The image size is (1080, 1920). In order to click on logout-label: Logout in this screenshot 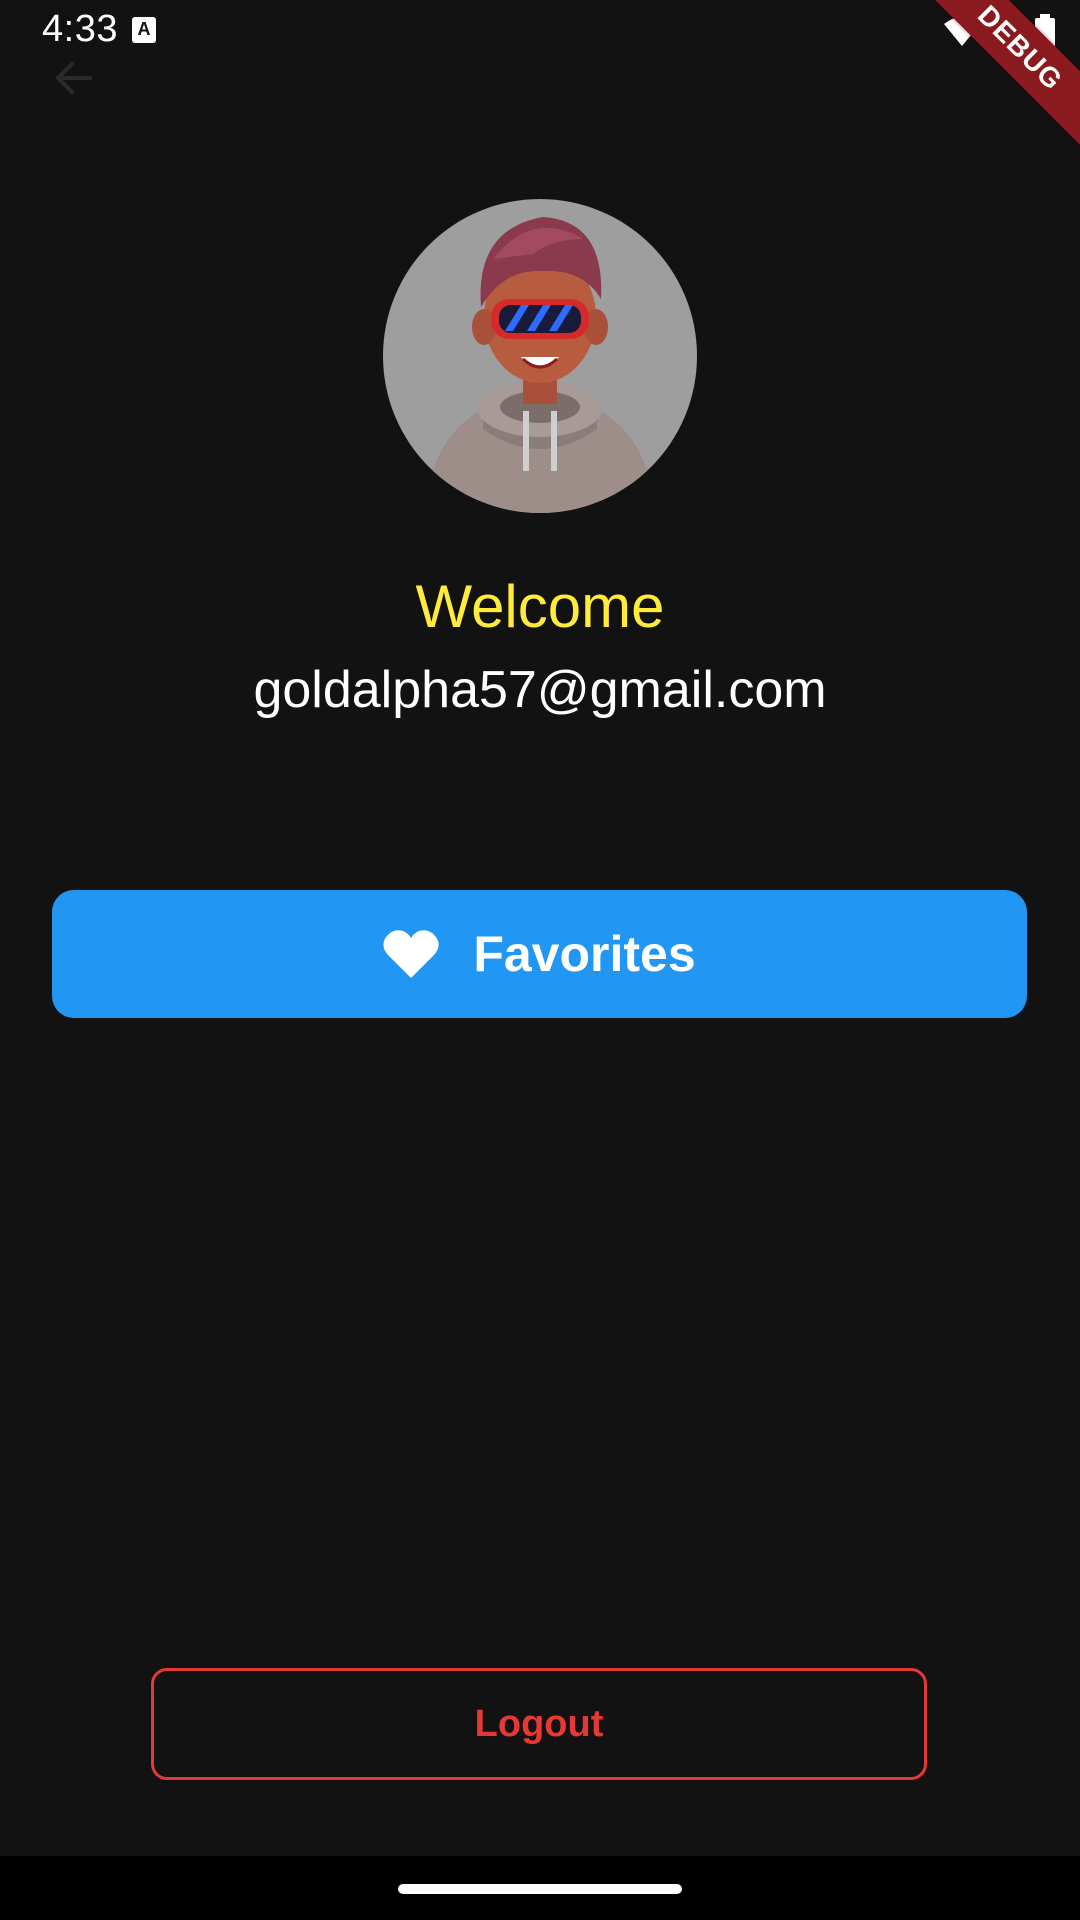, I will do `click(539, 1723)`.